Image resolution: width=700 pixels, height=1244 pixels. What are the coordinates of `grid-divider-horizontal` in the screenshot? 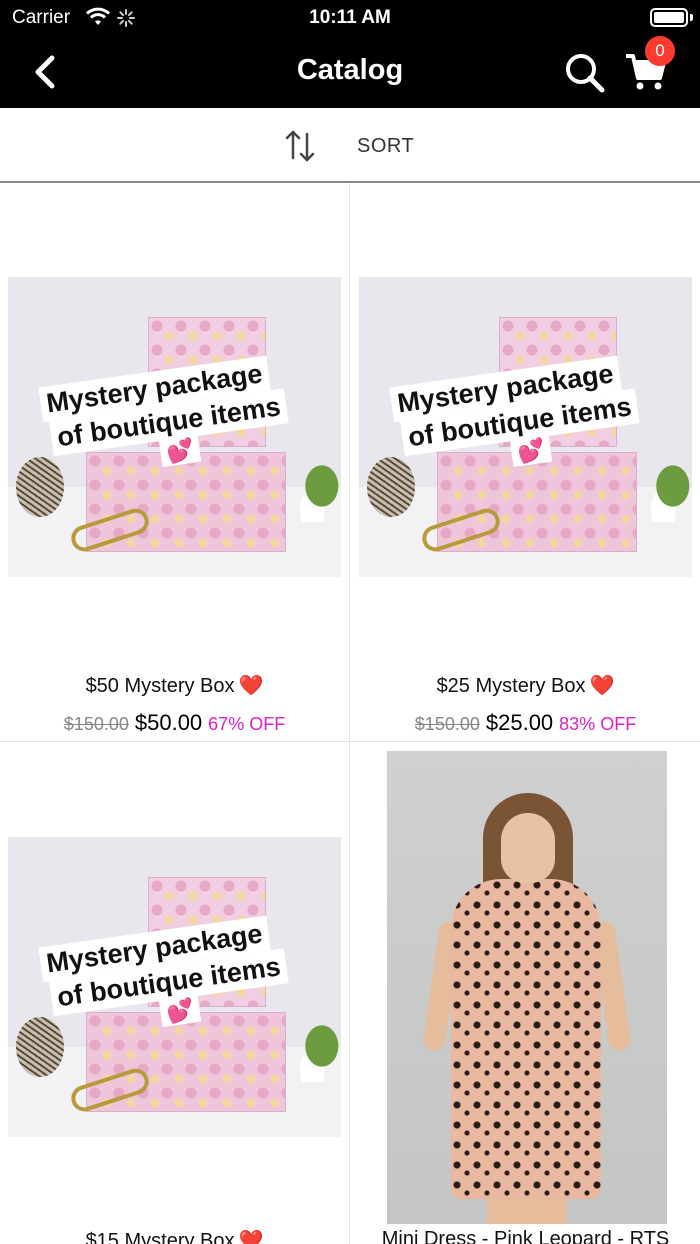 It's located at (350, 741).